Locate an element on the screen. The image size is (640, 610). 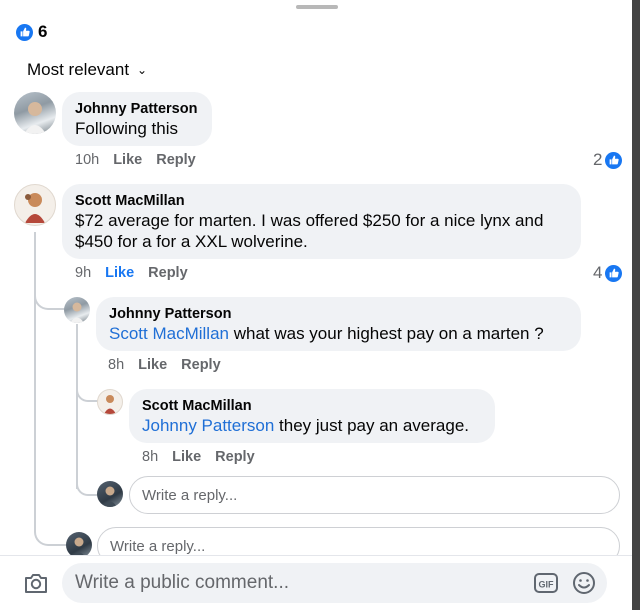
comment-bubble: Johnny Patterson Following this is located at coordinates (137, 119).